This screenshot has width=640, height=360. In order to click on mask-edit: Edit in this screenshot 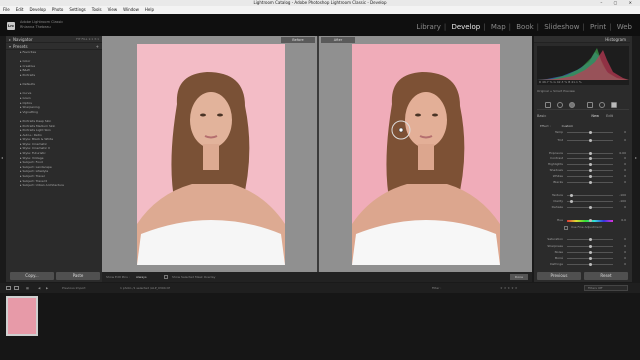, I will do `click(609, 116)`.